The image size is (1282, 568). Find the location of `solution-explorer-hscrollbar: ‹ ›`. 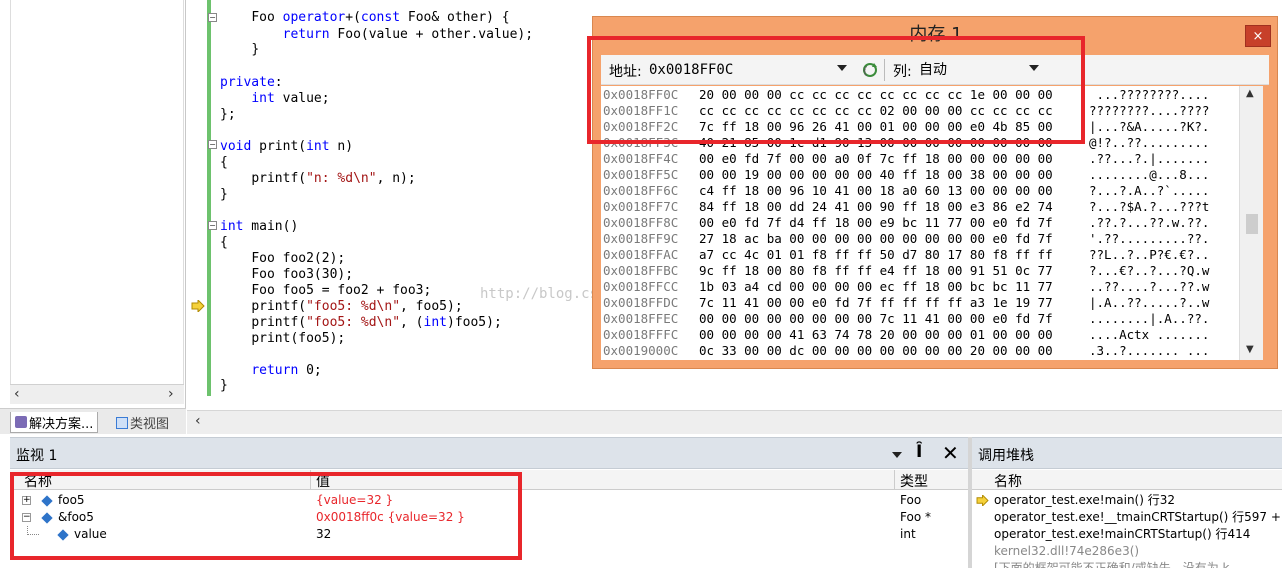

solution-explorer-hscrollbar: ‹ › is located at coordinates (97, 394).